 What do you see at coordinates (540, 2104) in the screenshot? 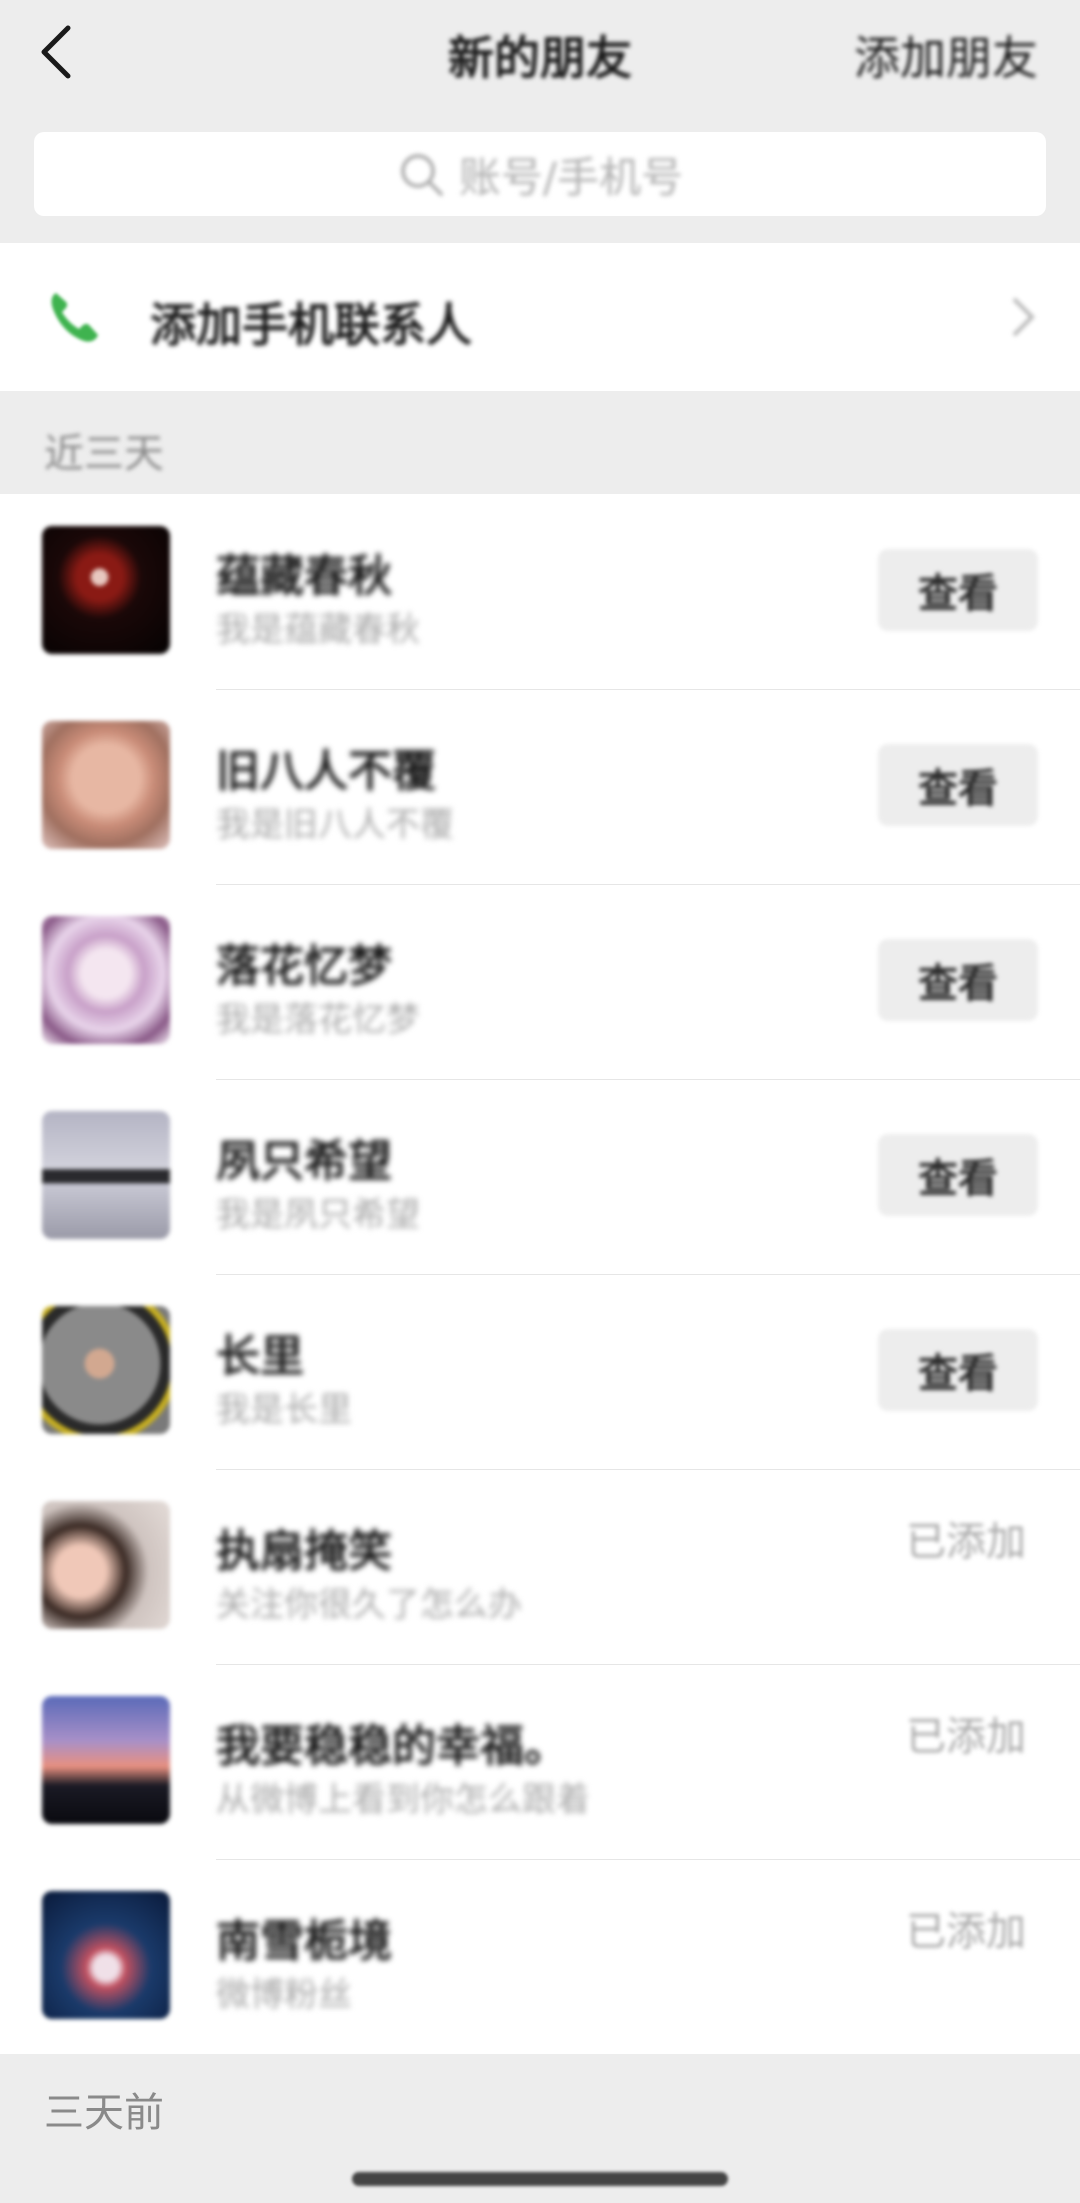
I see `section-header-older: 三天前` at bounding box center [540, 2104].